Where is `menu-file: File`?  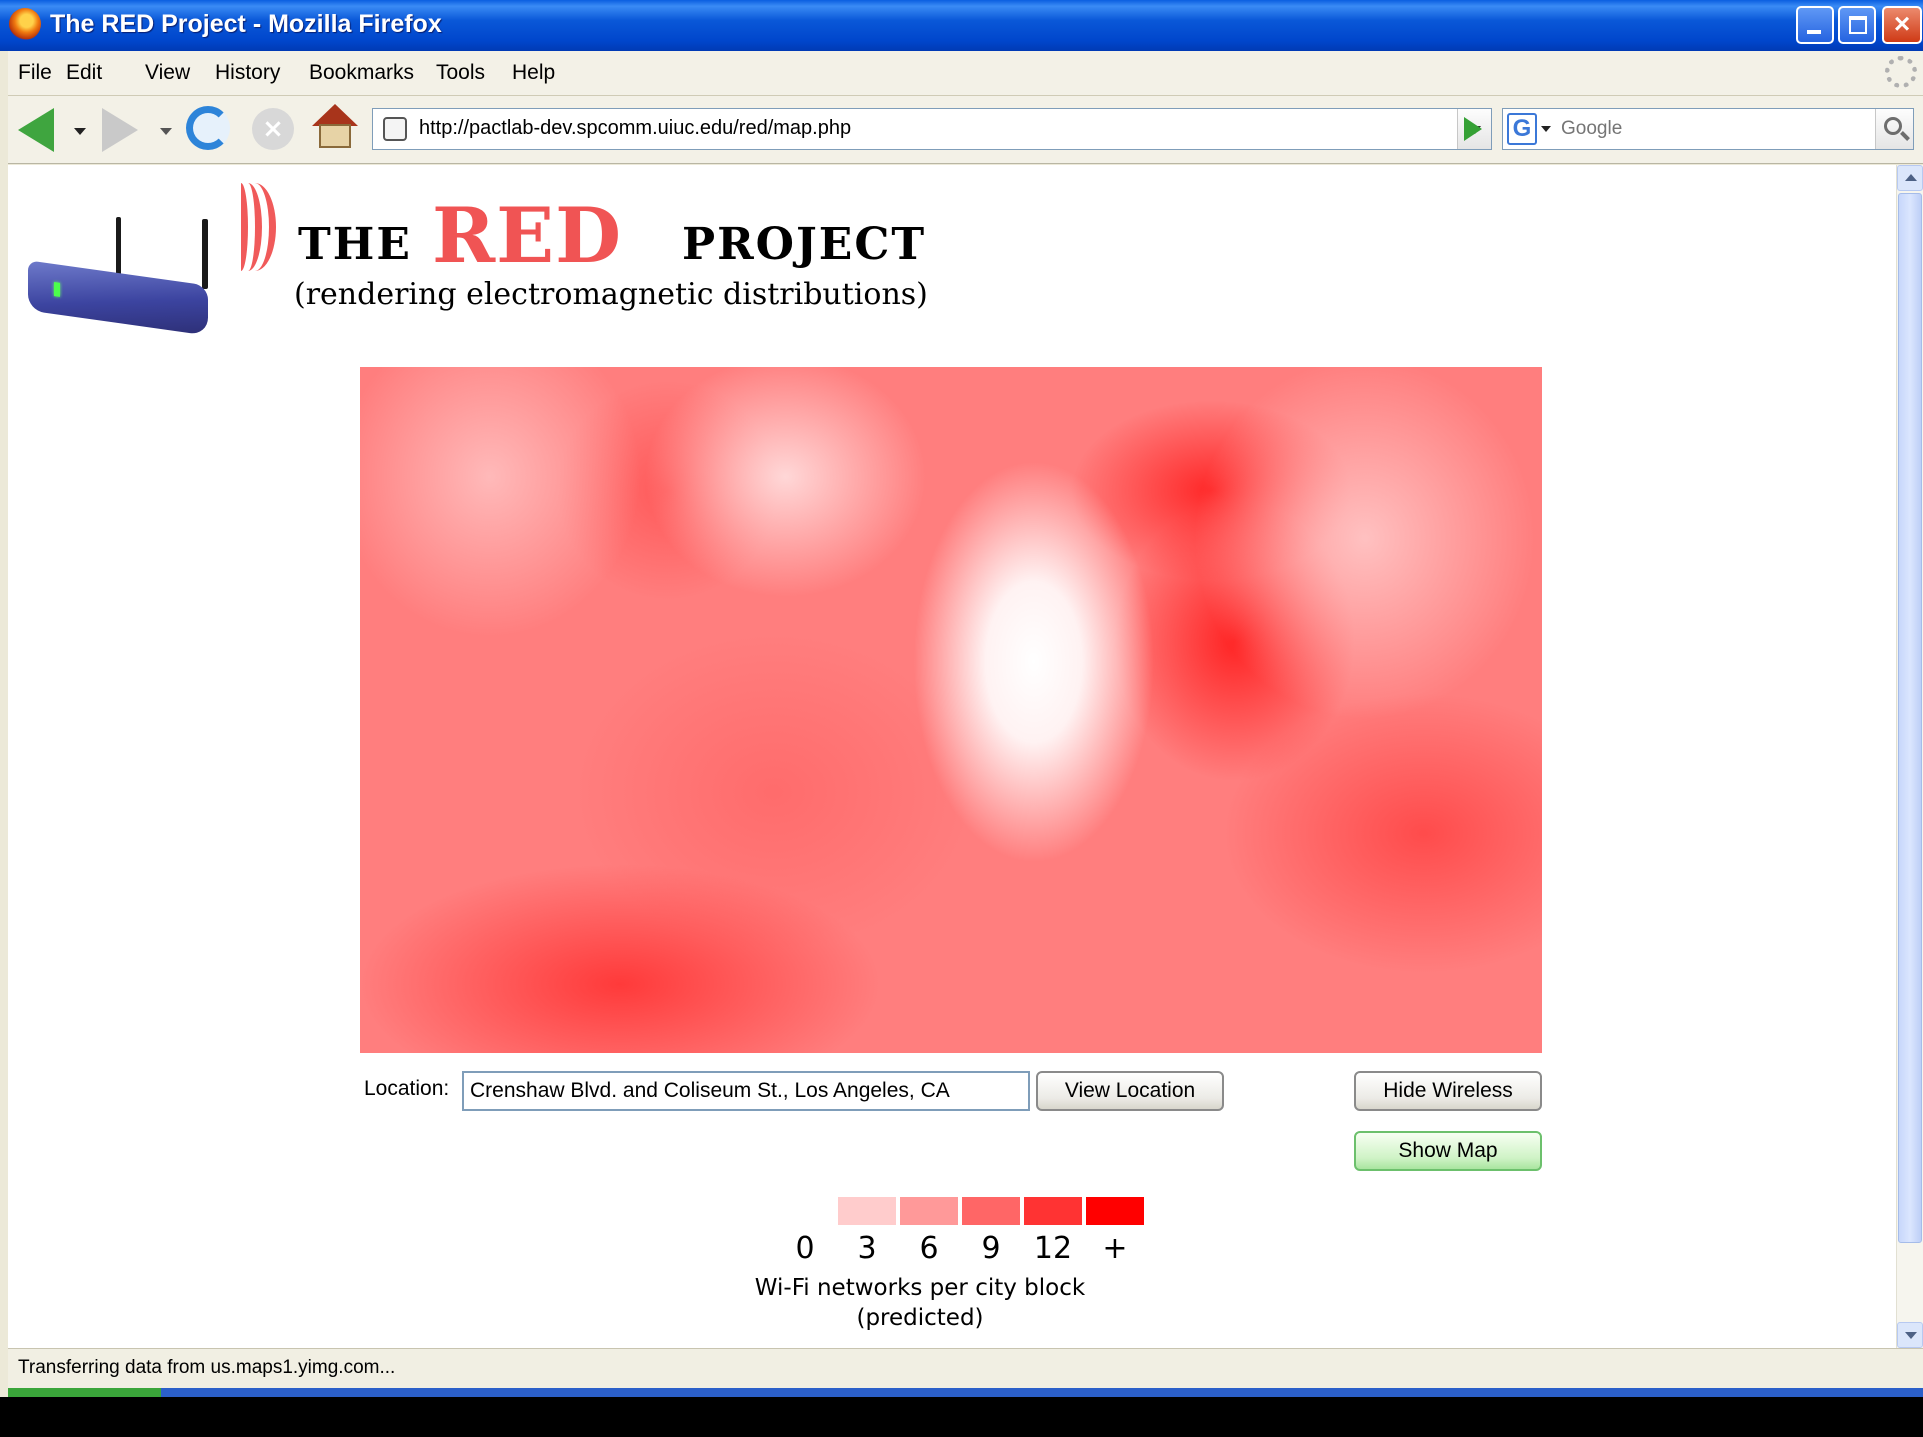
menu-file: File is located at coordinates (35, 73).